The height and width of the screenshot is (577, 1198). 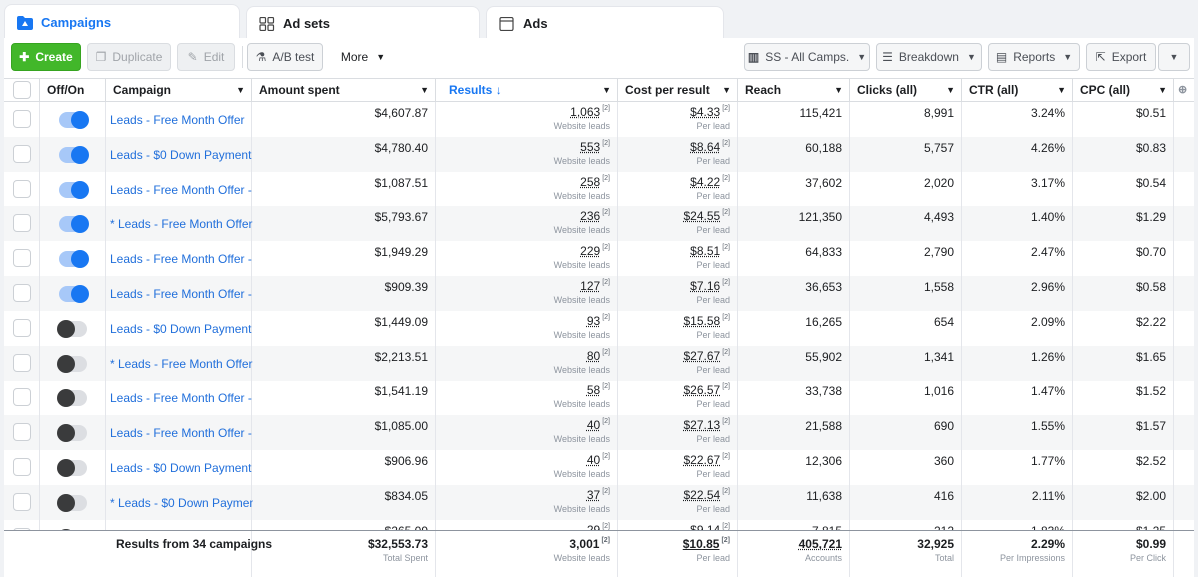 What do you see at coordinates (46, 57) in the screenshot?
I see `create-button: ✚ Create` at bounding box center [46, 57].